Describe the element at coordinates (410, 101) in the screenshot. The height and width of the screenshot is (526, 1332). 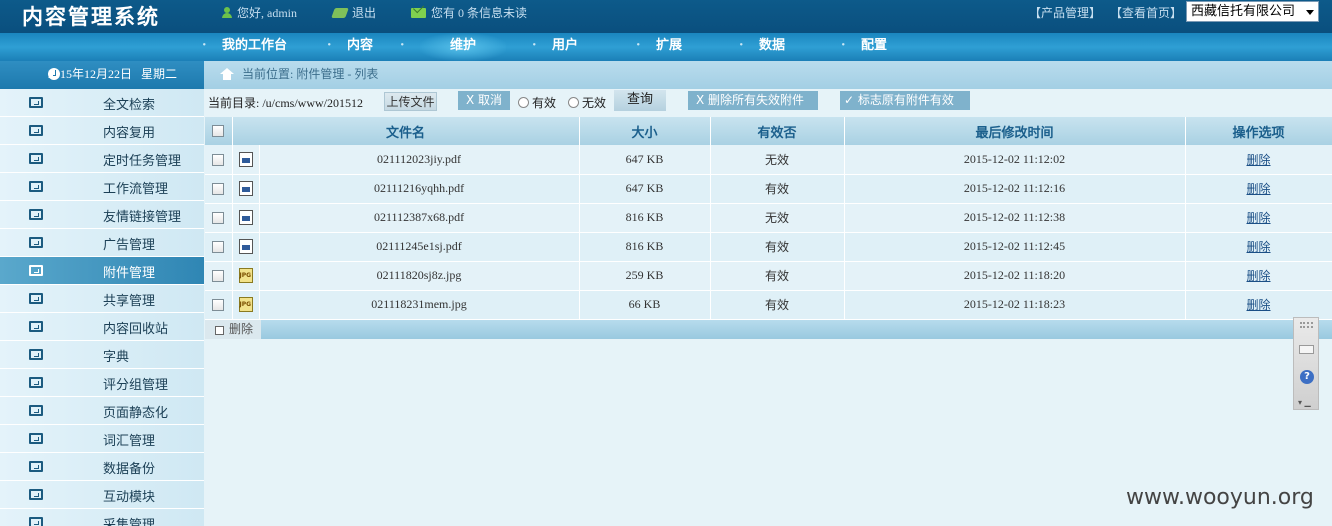
I see `upload-button: 上传文件` at that location.